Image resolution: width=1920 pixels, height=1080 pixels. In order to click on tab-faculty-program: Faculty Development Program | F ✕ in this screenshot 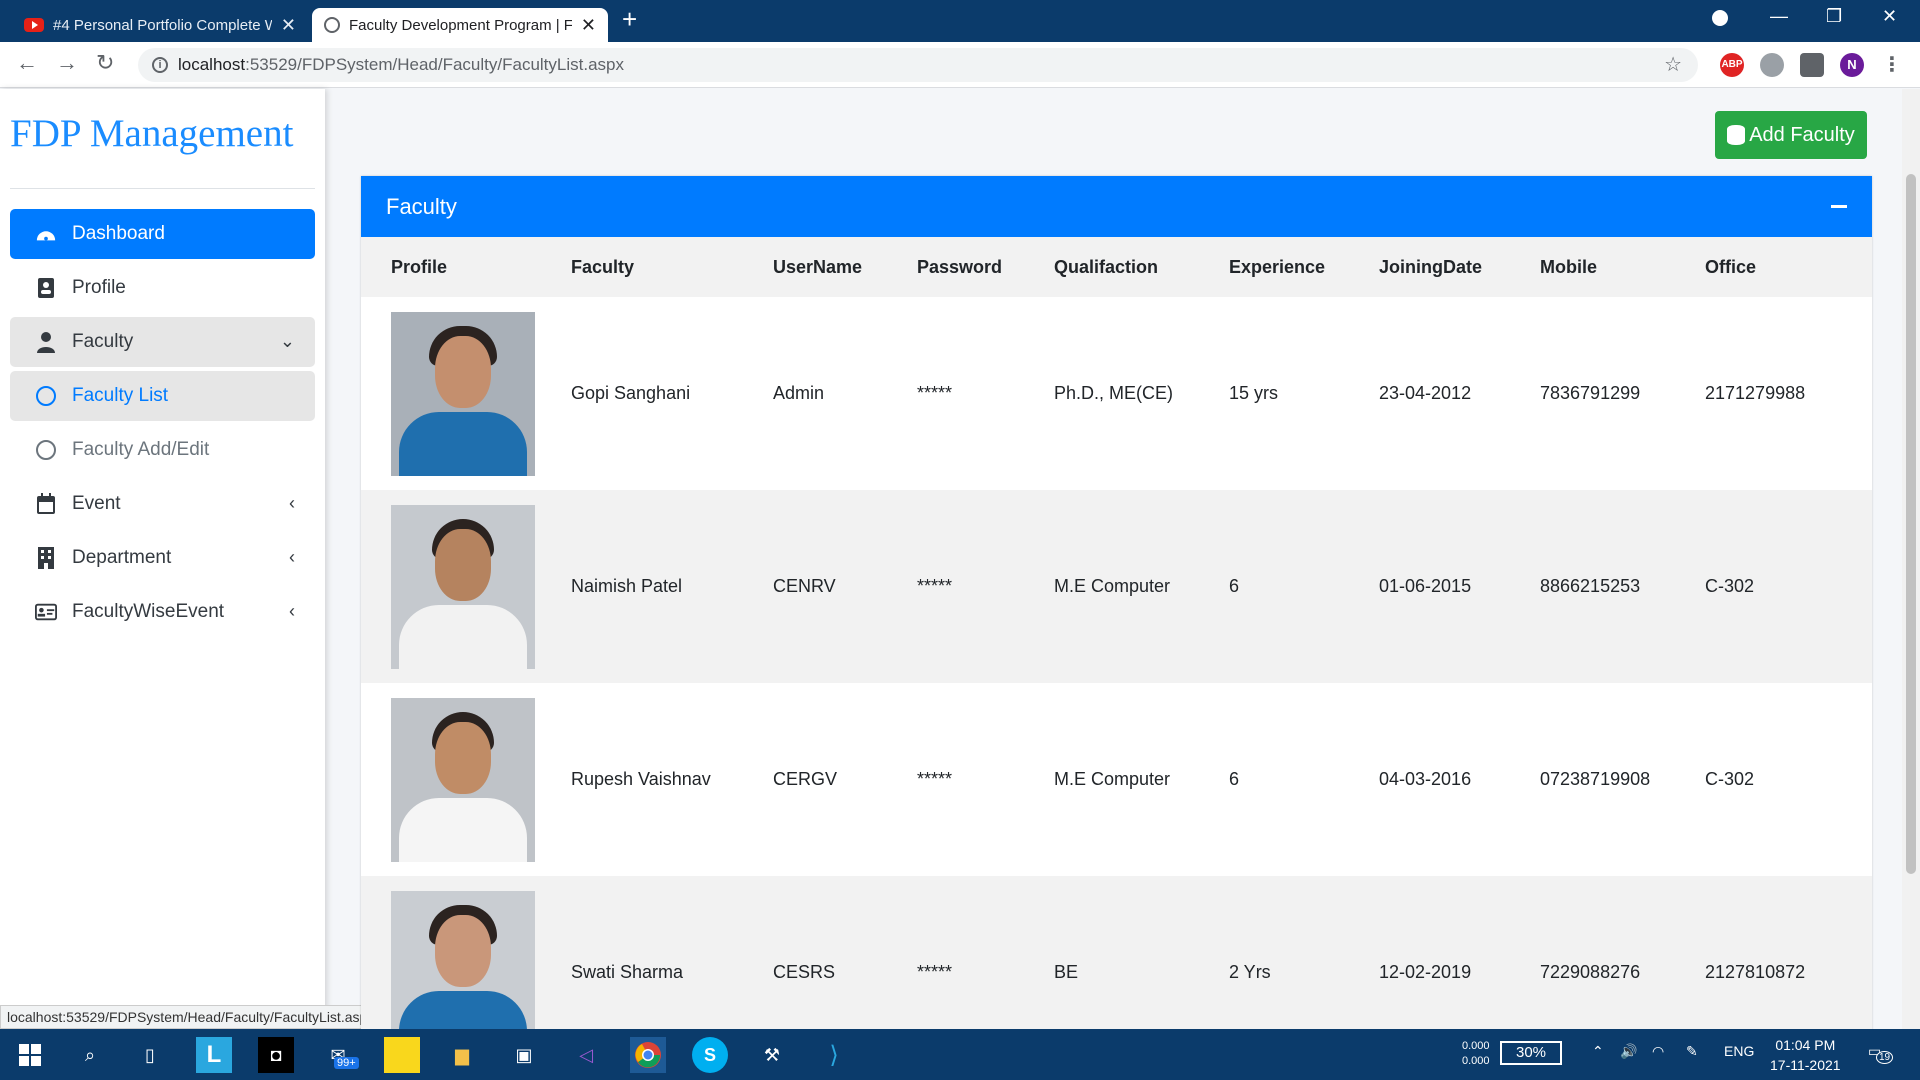, I will do `click(460, 25)`.